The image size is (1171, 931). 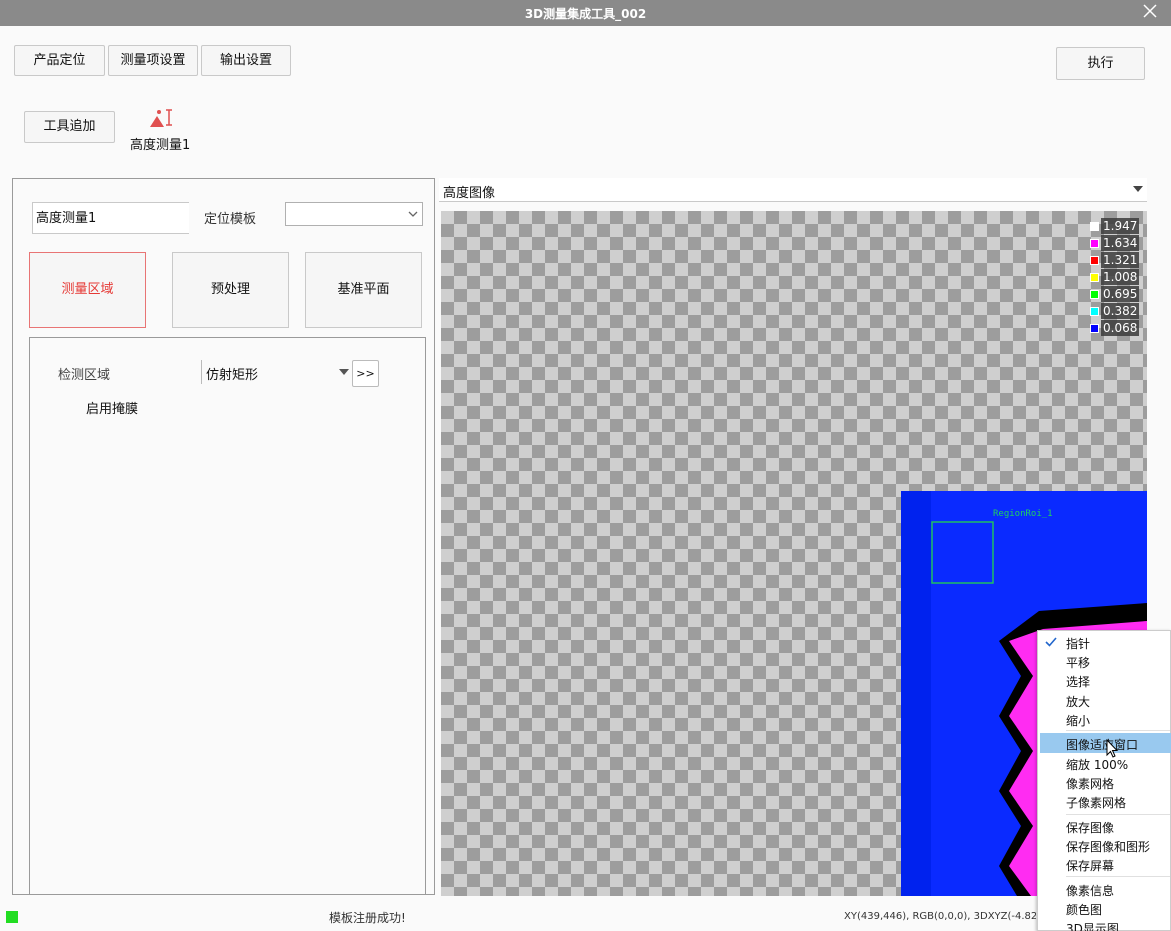 I want to click on menu-item-select: 选择, so click(x=1078, y=681).